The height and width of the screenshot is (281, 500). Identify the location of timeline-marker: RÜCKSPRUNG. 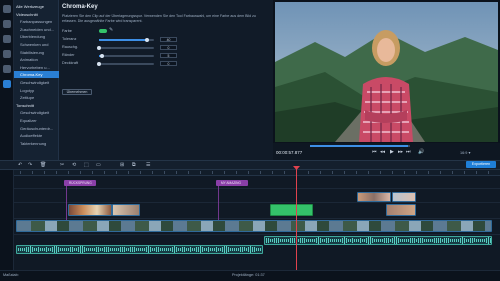
(80, 183).